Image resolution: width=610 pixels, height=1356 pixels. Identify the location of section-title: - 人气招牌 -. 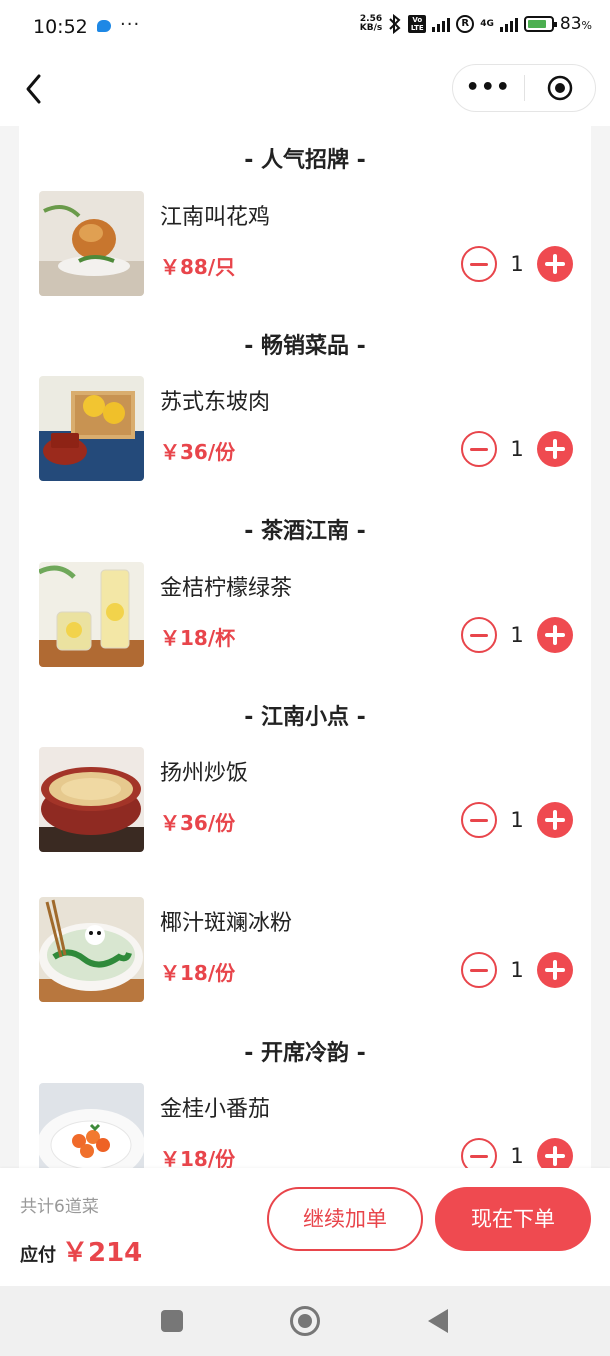
(305, 160).